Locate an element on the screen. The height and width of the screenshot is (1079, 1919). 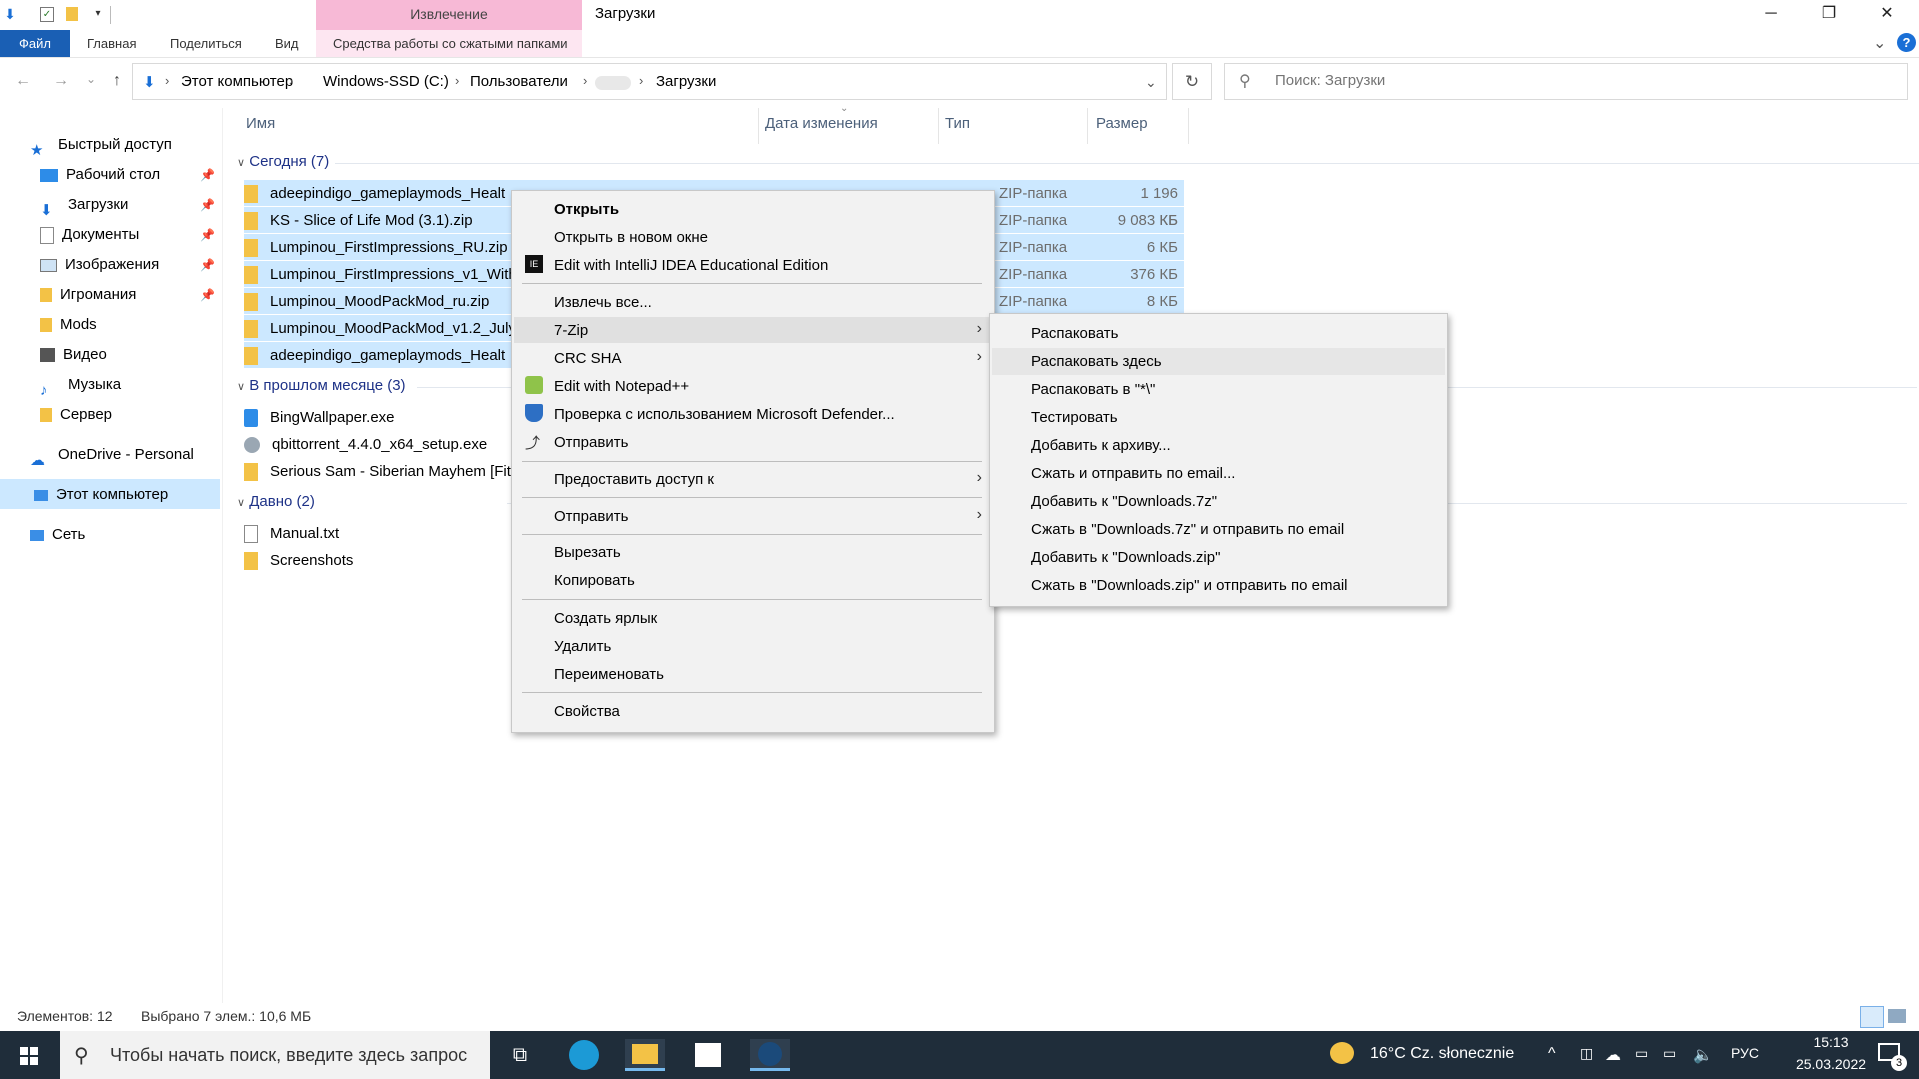
sidebar-item-quick-access: ★ Быстрый доступ is located at coordinates (101, 145).